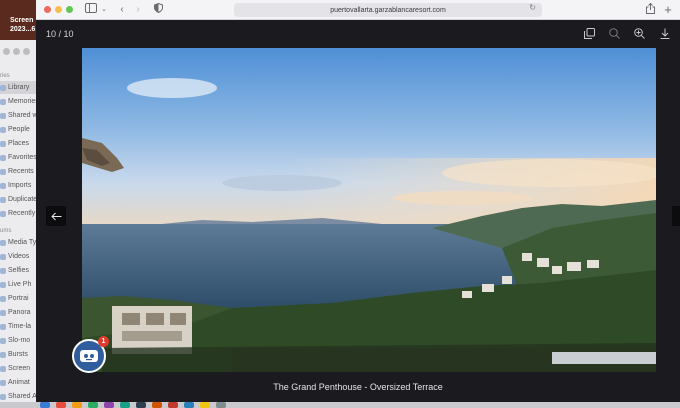  Describe the element at coordinates (91, 10) in the screenshot. I see `sidebar-toggle-icon` at that location.